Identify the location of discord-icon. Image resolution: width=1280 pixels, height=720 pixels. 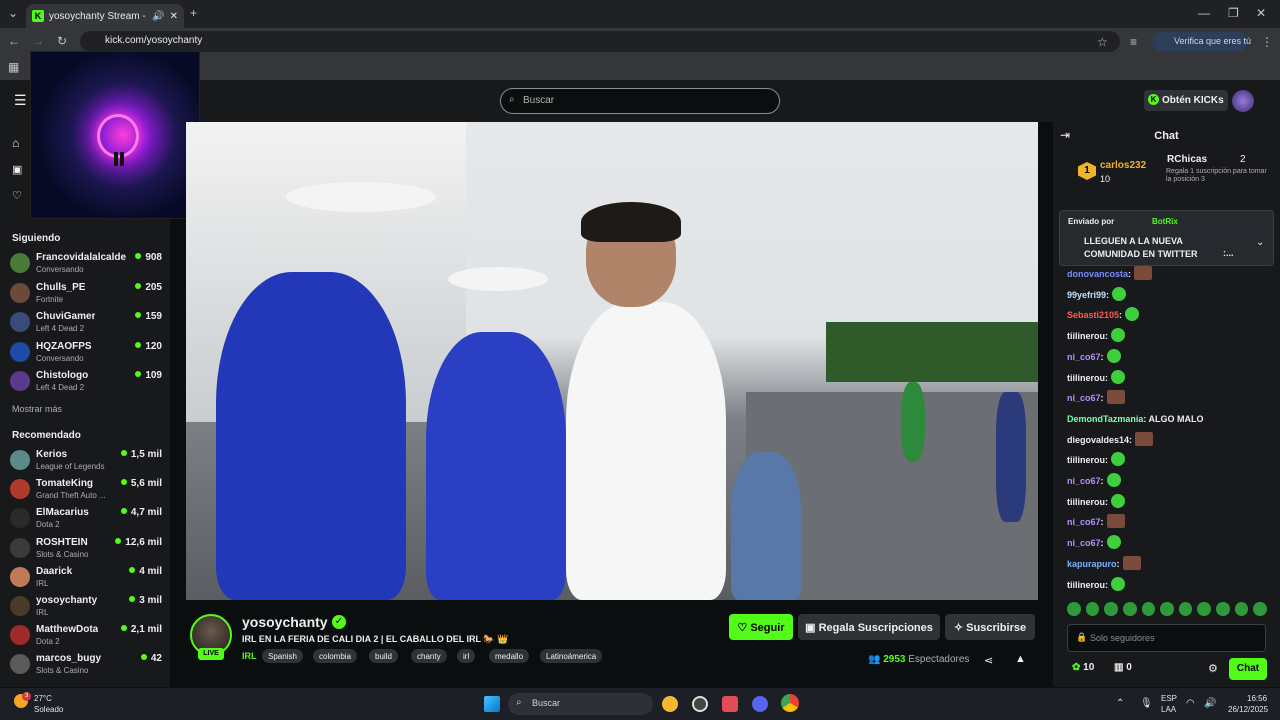
(760, 704).